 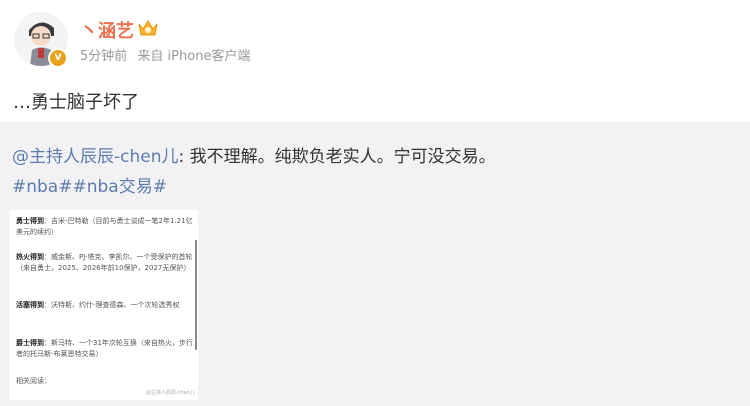 I want to click on image-block-3: 活塞得到：沃特斯、约什-理查德森、一个次轮选秀权, so click(x=105, y=305).